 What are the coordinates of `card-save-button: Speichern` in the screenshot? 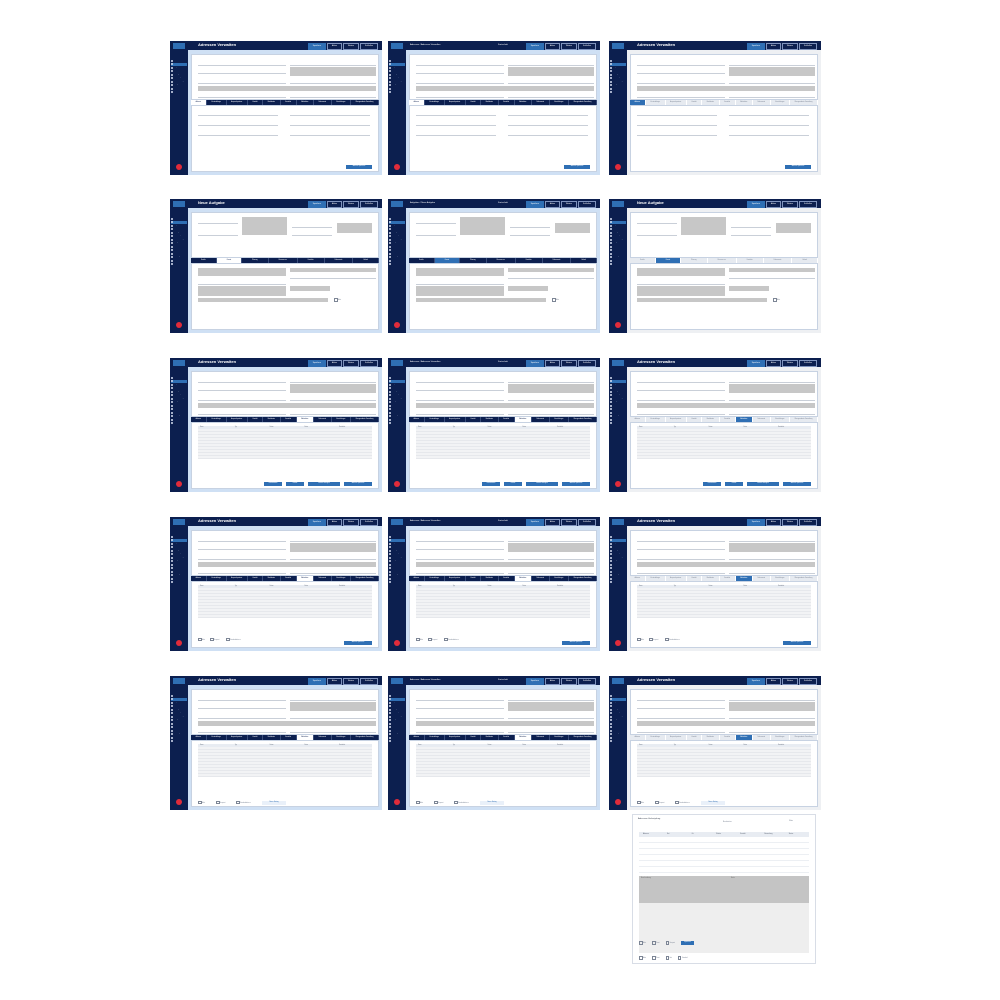 It's located at (687, 943).